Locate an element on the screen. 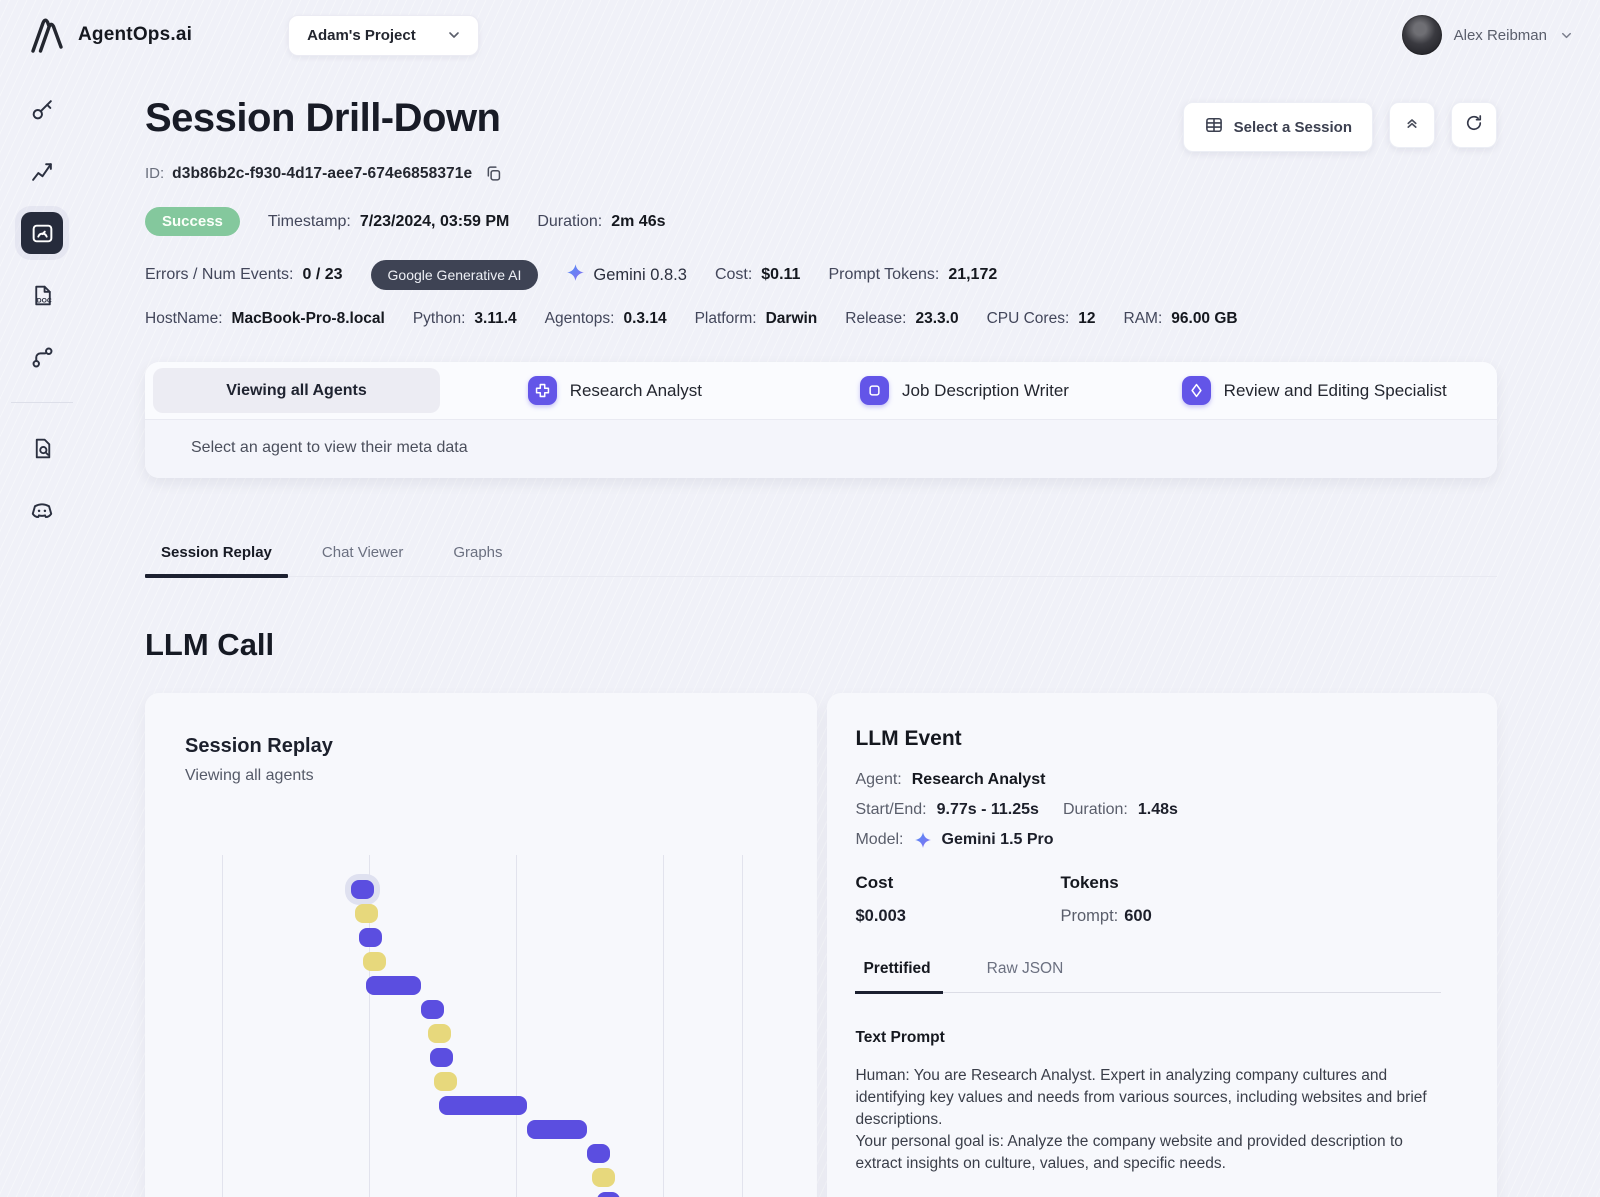  cpu-field: CPU Cores: 12 is located at coordinates (1041, 318).